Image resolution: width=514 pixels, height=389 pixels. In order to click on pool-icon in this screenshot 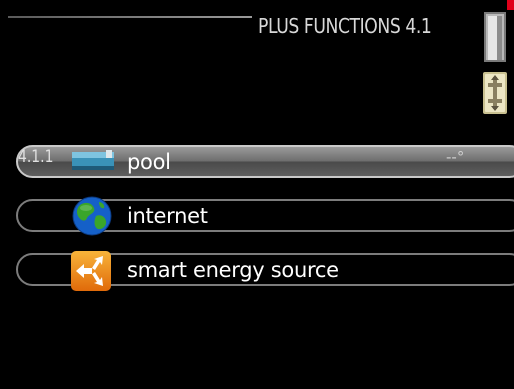, I will do `click(93, 160)`.